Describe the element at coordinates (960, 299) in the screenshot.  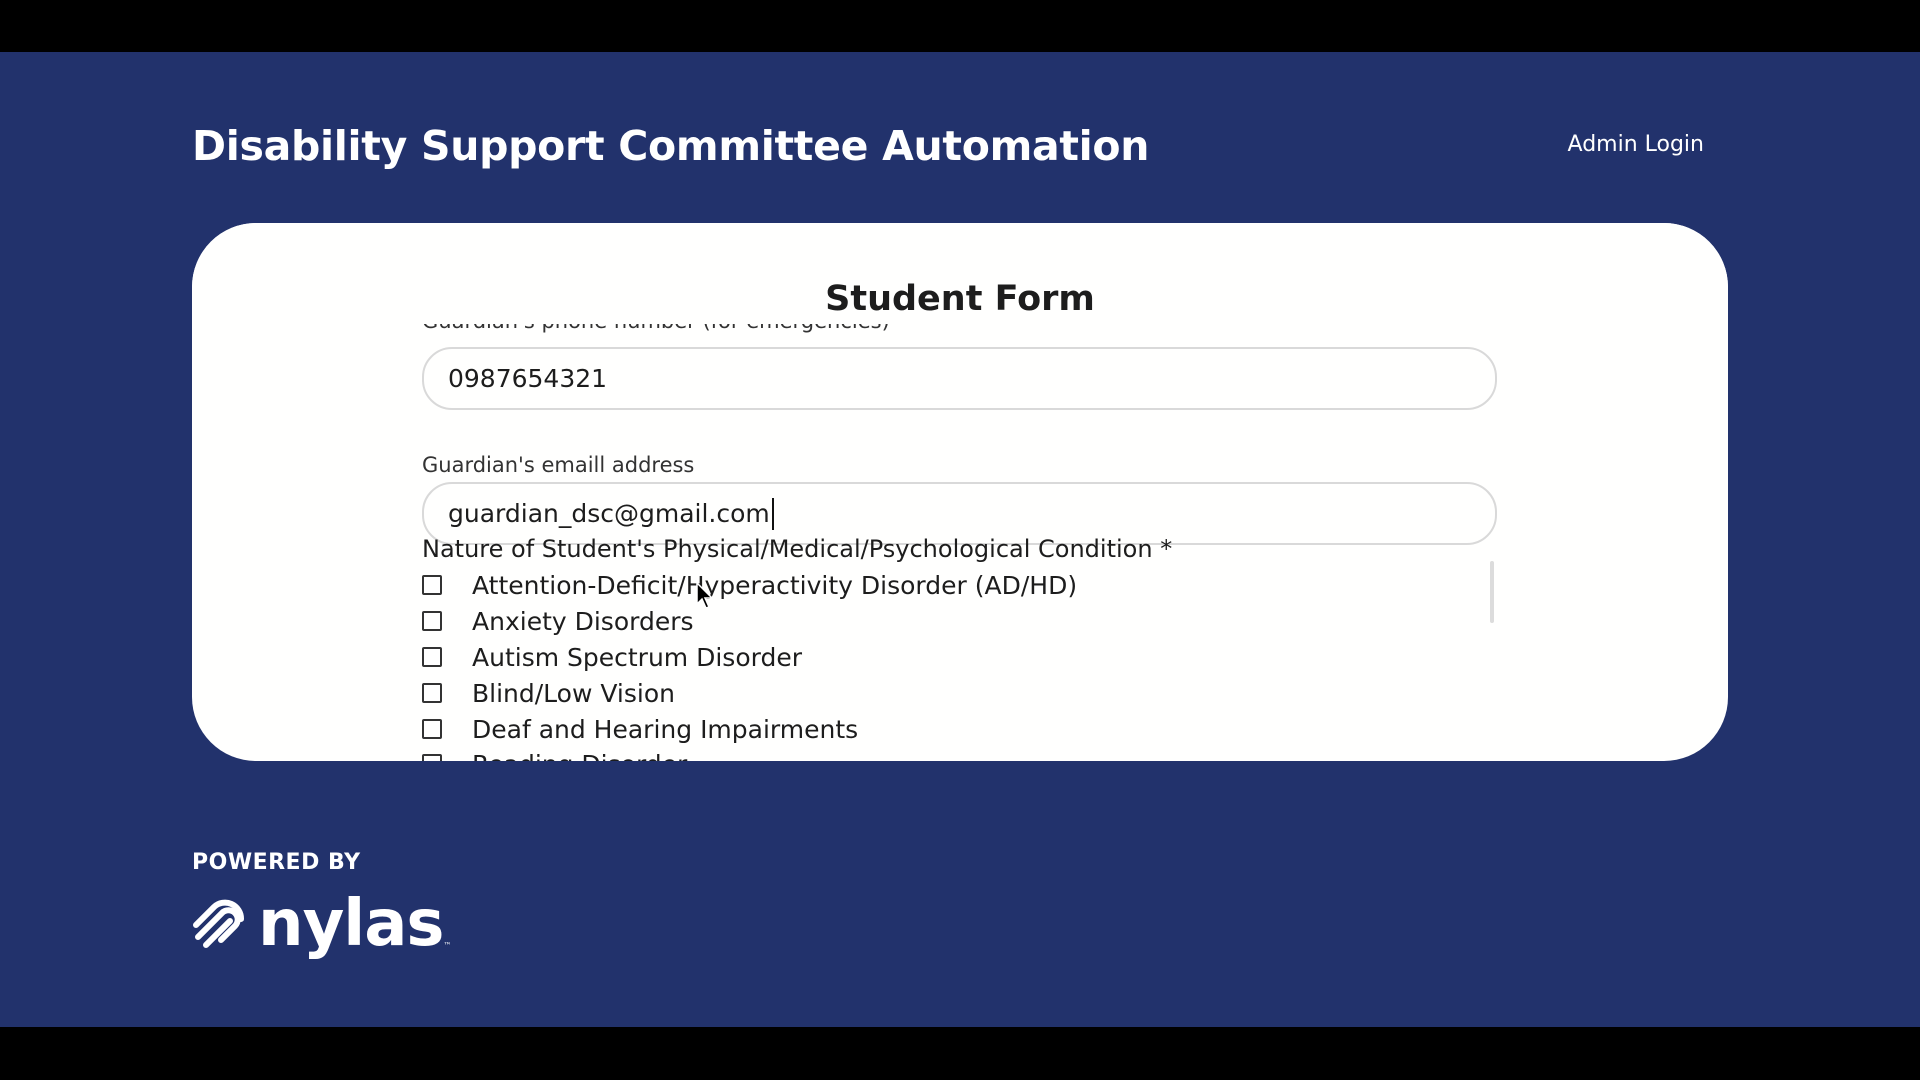
I see `form-title: Student Form` at that location.